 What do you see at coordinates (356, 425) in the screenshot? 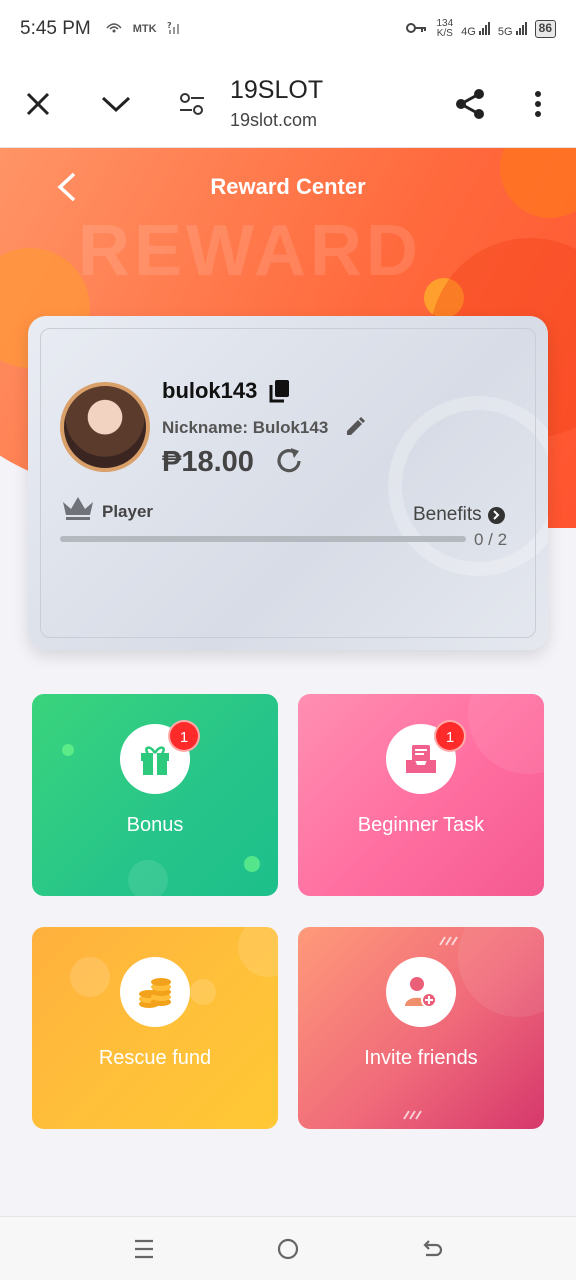
I see `pencil-icon` at bounding box center [356, 425].